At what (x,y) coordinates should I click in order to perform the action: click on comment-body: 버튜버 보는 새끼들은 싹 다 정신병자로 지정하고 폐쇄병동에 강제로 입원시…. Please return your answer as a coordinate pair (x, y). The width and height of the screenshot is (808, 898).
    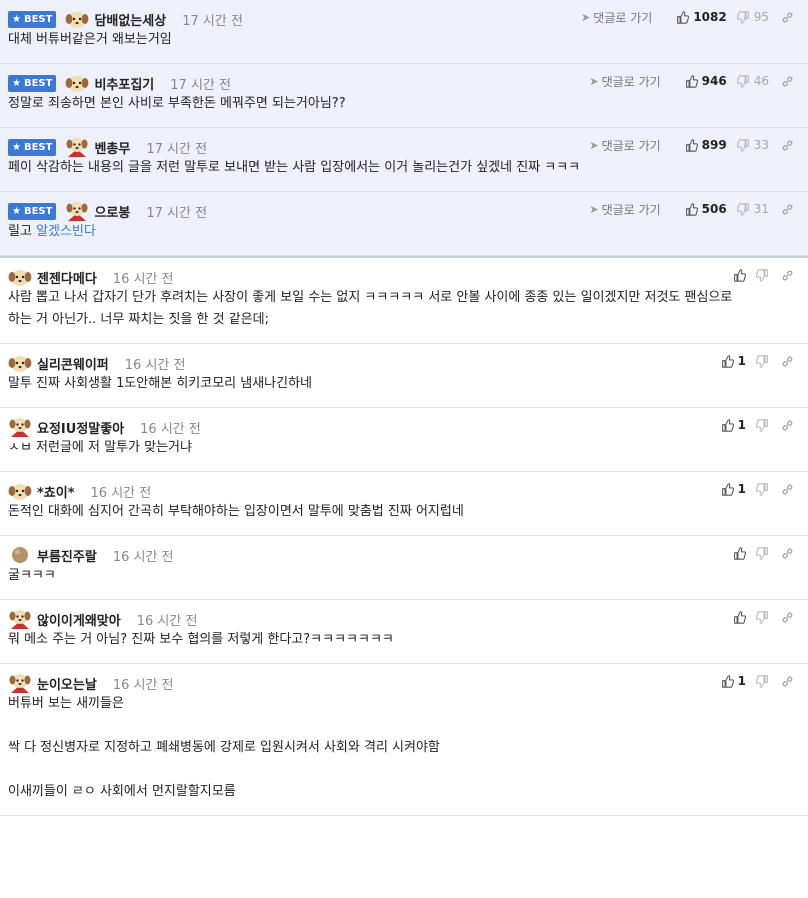
    Looking at the image, I should click on (404, 754).